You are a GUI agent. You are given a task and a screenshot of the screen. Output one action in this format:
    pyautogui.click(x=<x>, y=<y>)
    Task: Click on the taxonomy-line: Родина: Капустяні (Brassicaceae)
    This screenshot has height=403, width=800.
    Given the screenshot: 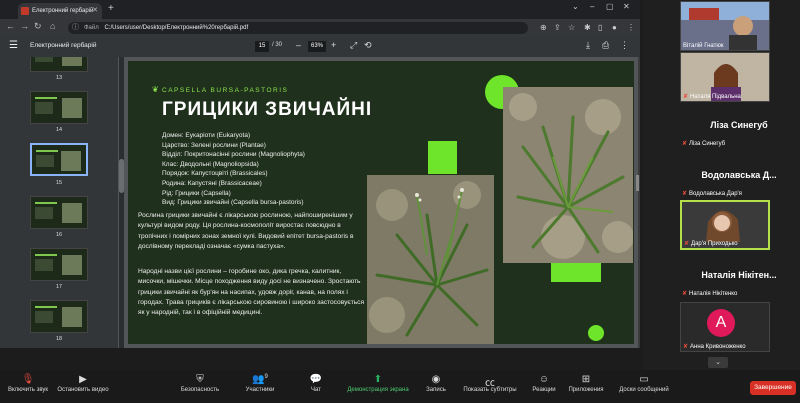 What is the action you would take?
    pyautogui.click(x=212, y=183)
    